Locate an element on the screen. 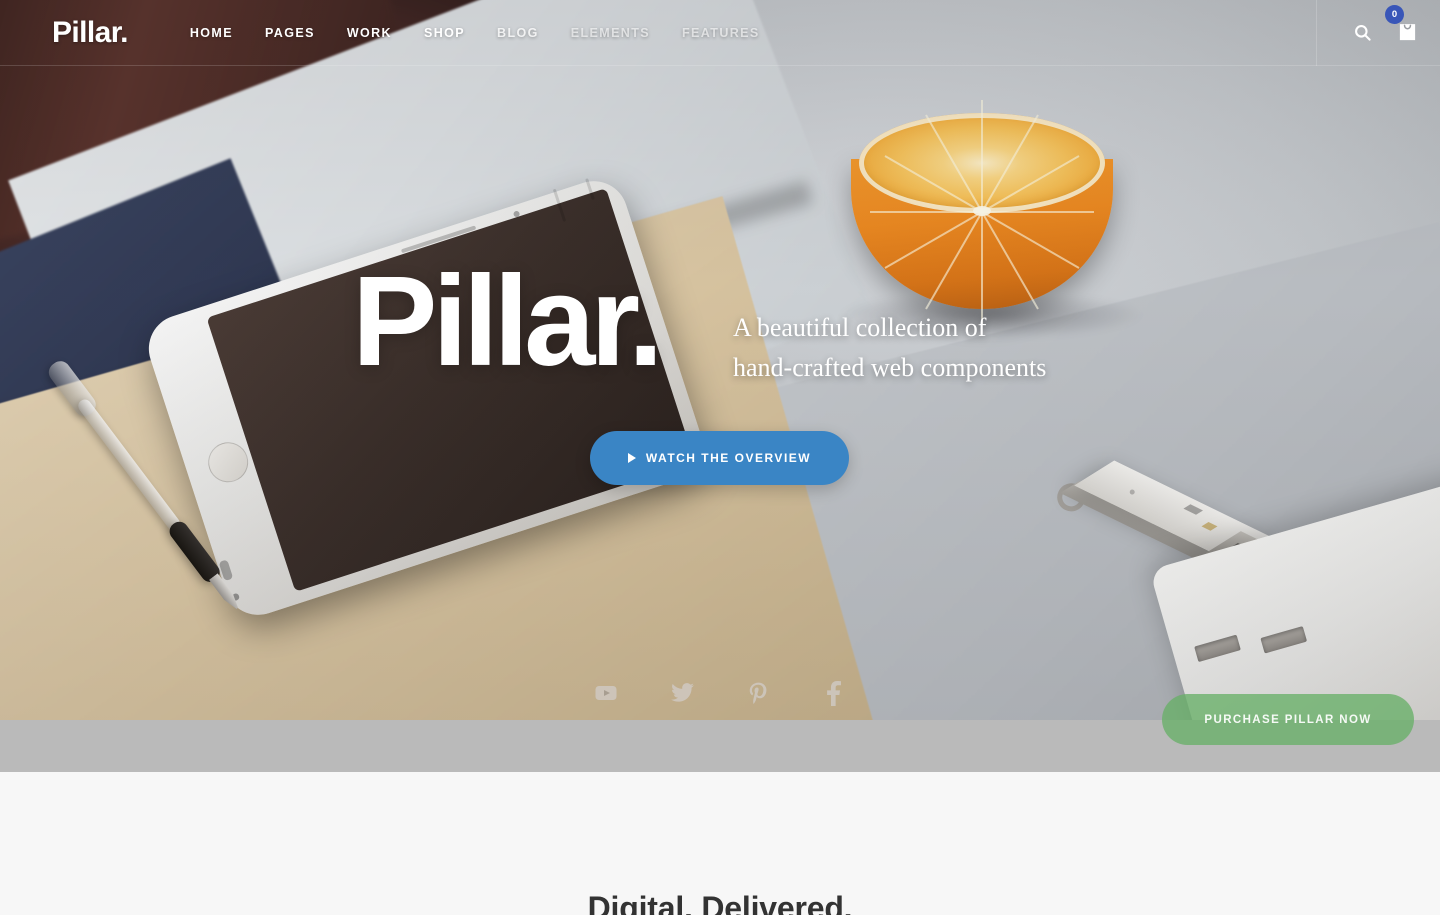 This screenshot has width=1440, height=915. cart-button: 0 is located at coordinates (1401, 25).